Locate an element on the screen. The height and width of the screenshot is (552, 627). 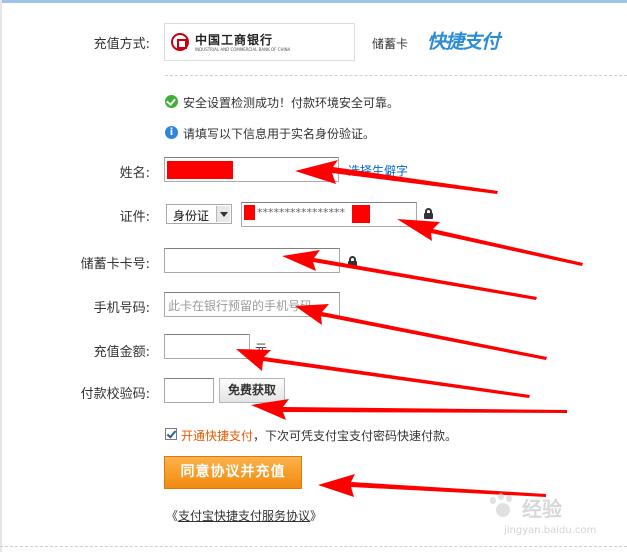
agreement-link: 支付宝快捷支付服务协议 is located at coordinates (244, 516).